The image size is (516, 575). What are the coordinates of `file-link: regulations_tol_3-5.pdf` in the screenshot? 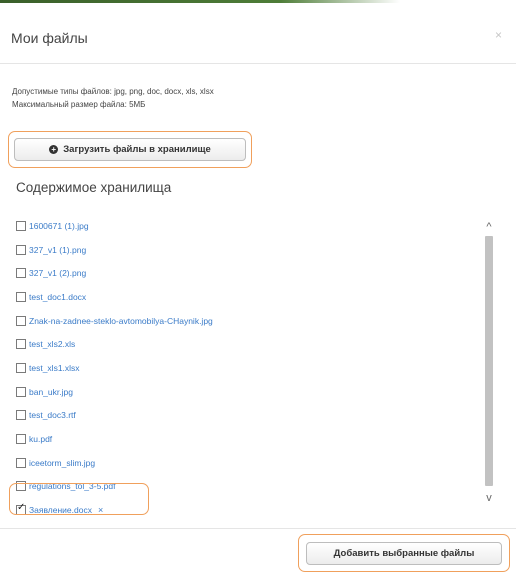 It's located at (72, 486).